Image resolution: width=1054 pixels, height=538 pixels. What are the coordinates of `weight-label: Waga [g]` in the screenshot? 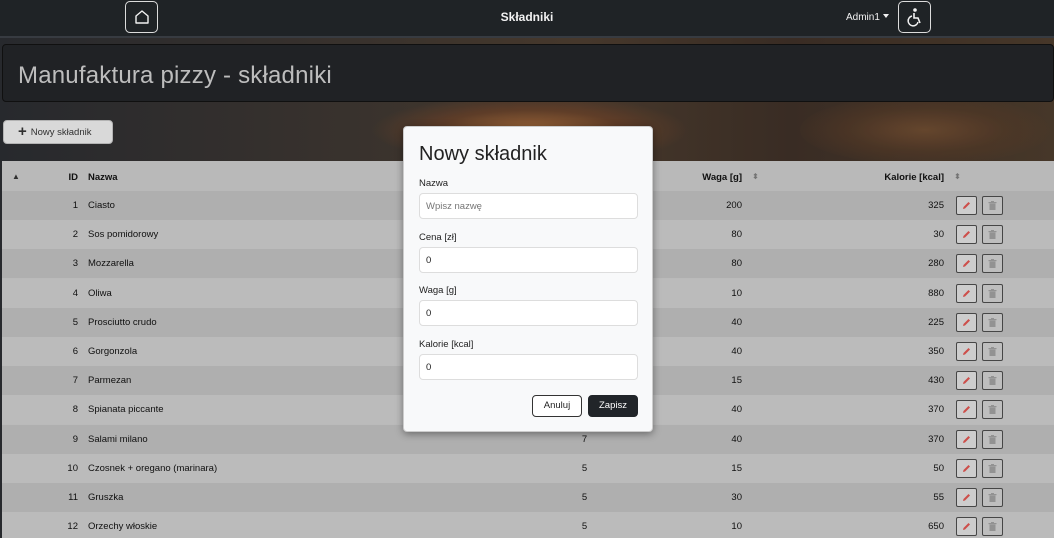 It's located at (438, 290).